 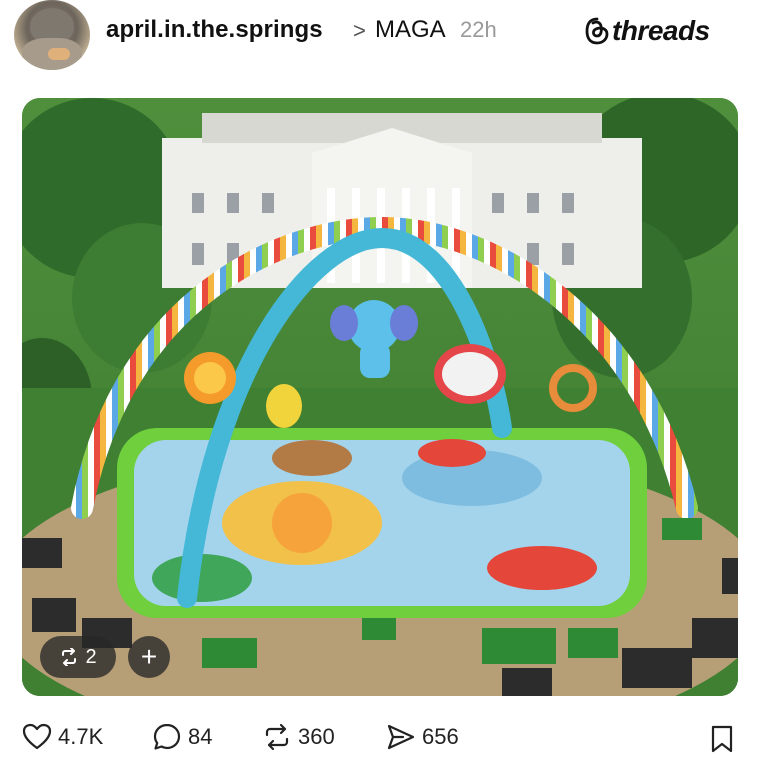 What do you see at coordinates (661, 30) in the screenshot?
I see `threads-wordmark: threads` at bounding box center [661, 30].